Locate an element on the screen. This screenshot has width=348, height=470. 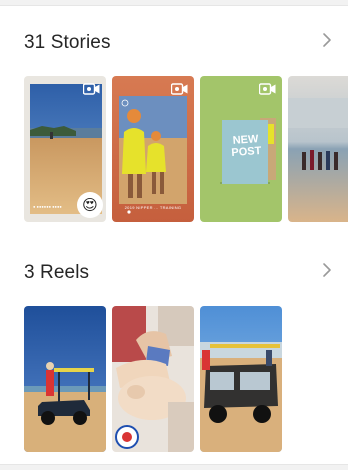
top-divider is located at coordinates (174, 3).